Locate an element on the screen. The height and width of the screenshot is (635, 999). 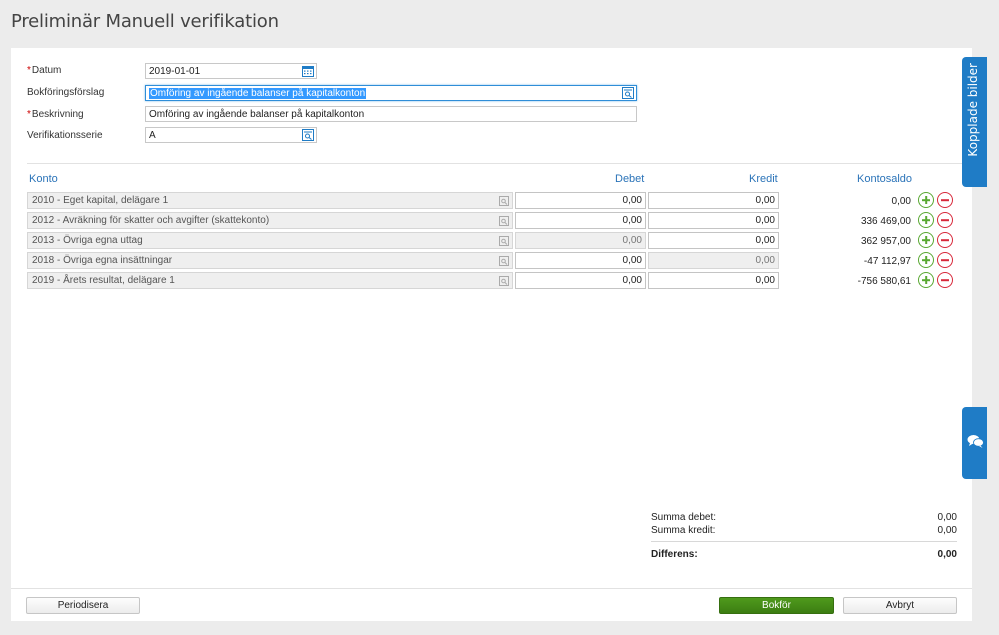
column-header-kredit: Kredit is located at coordinates (763, 179).